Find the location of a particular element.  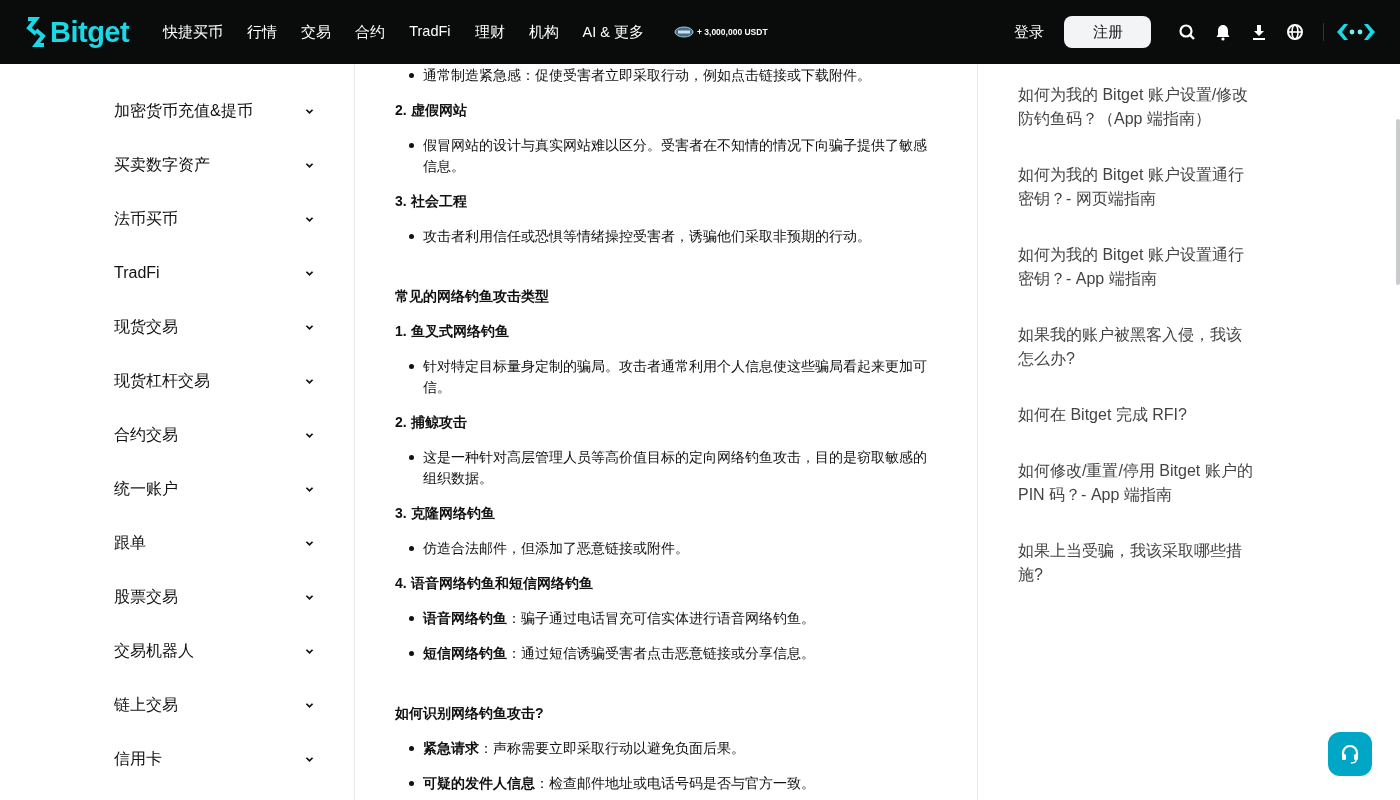

sidebar-label: 现货交易 is located at coordinates (146, 326).